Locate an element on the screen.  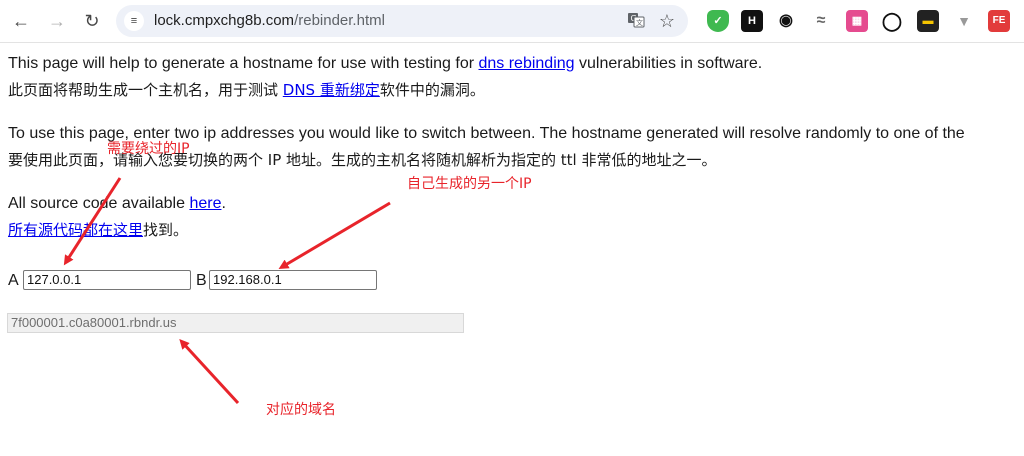
annotation-domain: 对应的域名 is located at coordinates (301, 410).